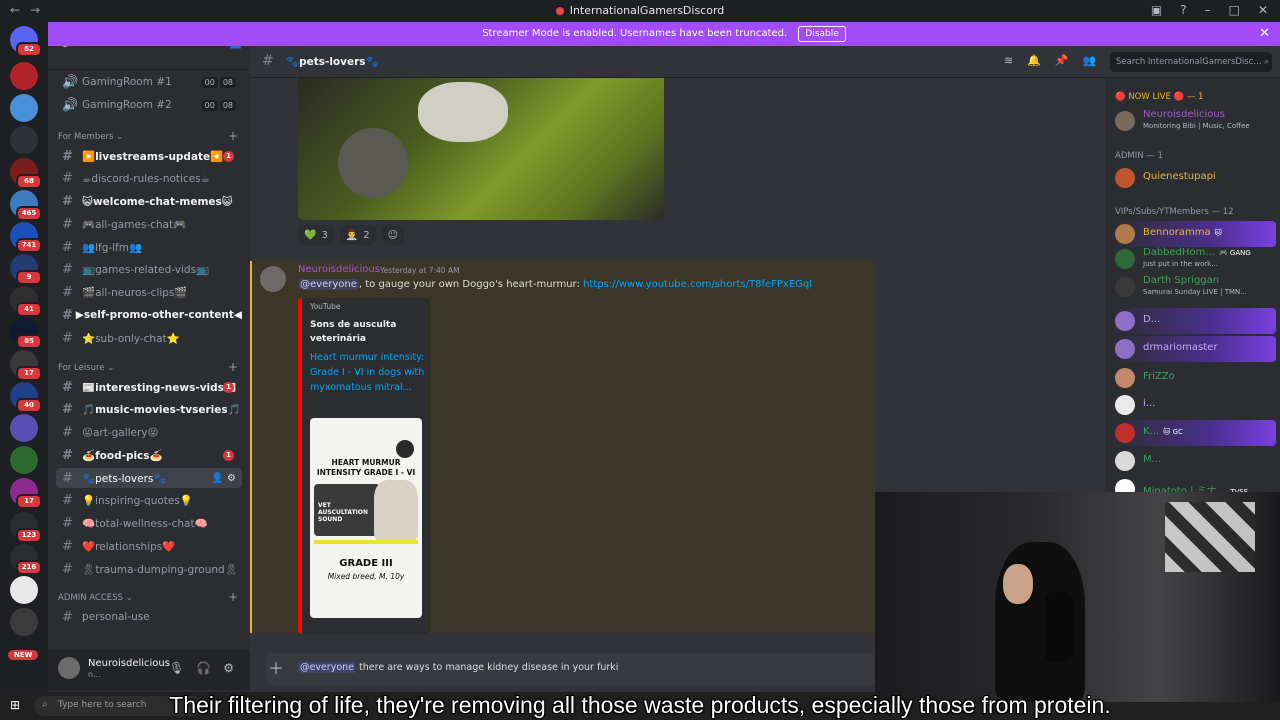 The height and width of the screenshot is (720, 1280). What do you see at coordinates (1193, 234) in the screenshot?
I see `member-item: Bennoramma 🐱` at bounding box center [1193, 234].